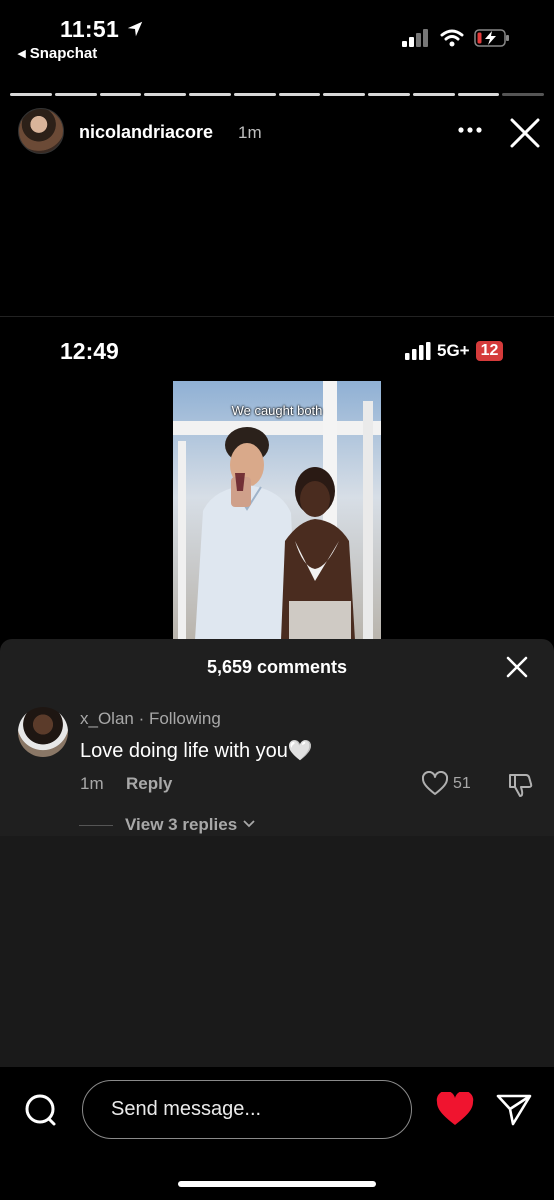 This screenshot has width=554, height=1200. What do you see at coordinates (149, 784) in the screenshot?
I see `reply-button: Reply` at bounding box center [149, 784].